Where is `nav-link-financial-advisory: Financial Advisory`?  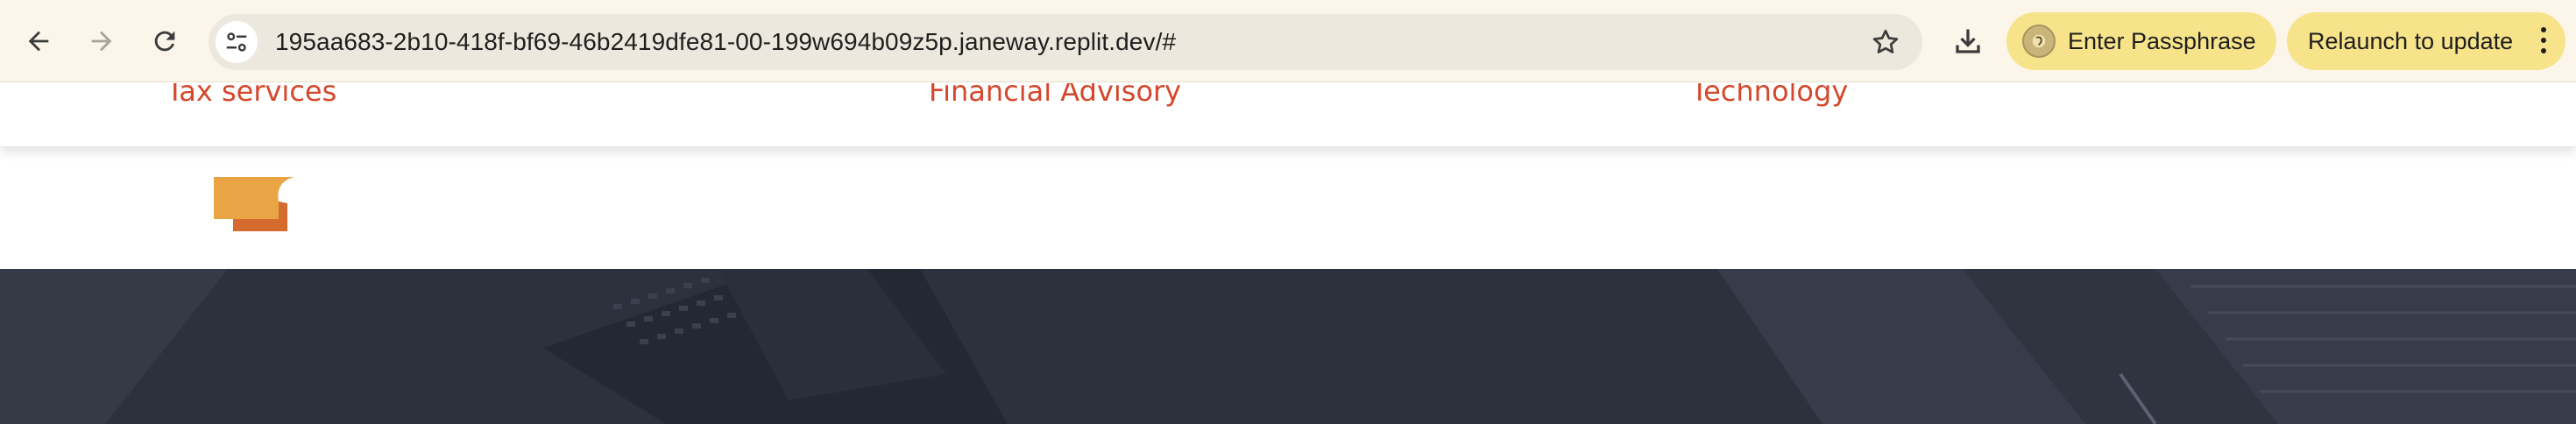 nav-link-financial-advisory: Financial Advisory is located at coordinates (1055, 95).